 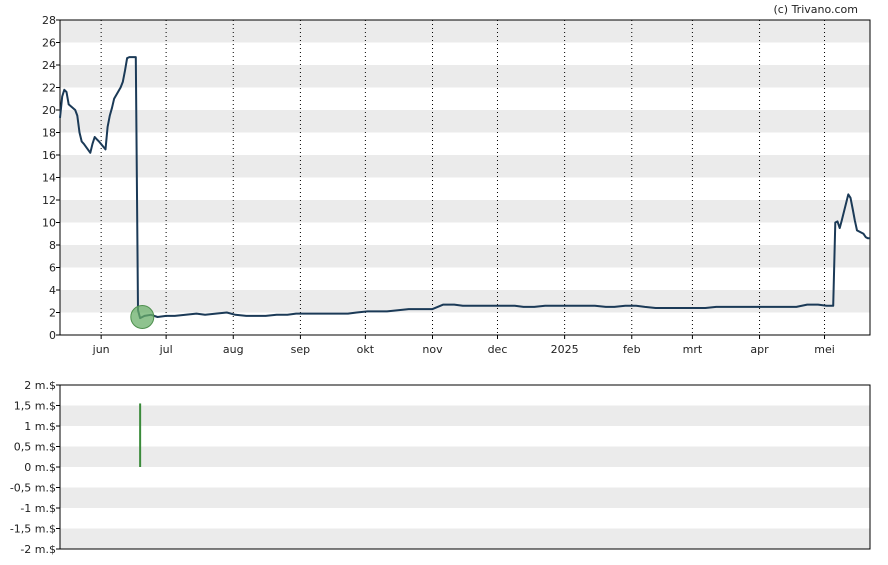 What do you see at coordinates (33, 488) in the screenshot?
I see `volume-y-tick-label: -0,5 m.$` at bounding box center [33, 488].